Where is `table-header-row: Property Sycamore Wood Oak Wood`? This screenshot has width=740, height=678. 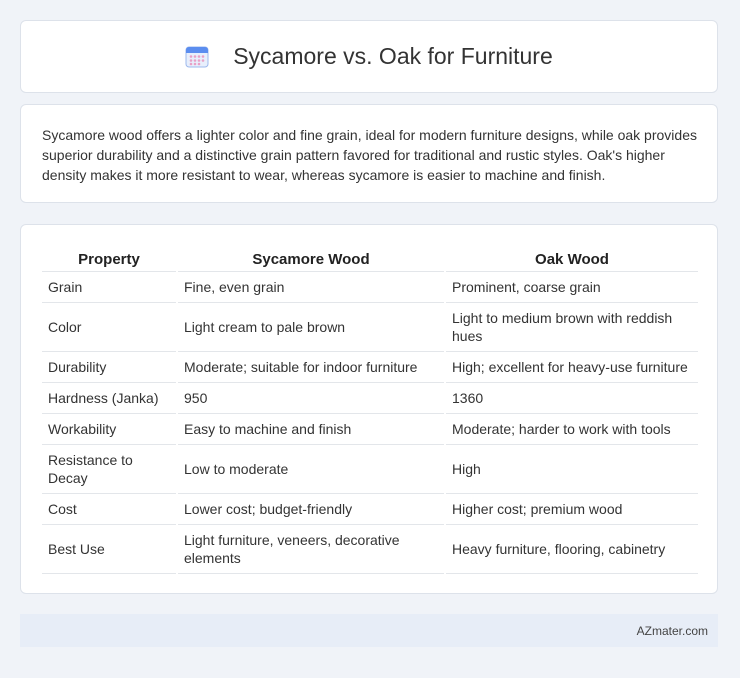 table-header-row: Property Sycamore Wood Oak Wood is located at coordinates (370, 258).